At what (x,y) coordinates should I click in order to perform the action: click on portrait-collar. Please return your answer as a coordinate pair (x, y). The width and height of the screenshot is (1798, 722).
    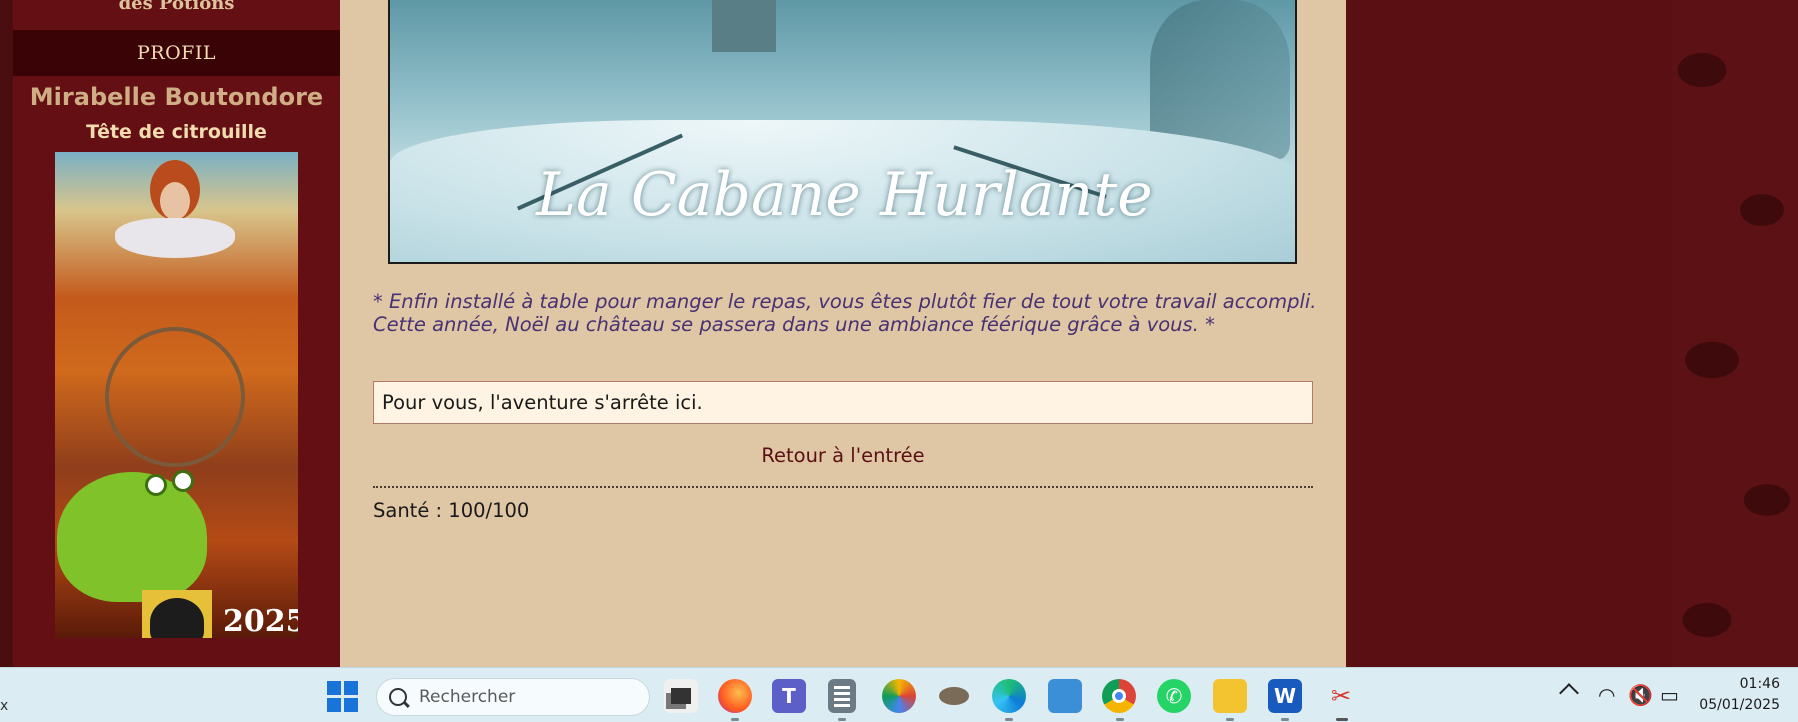
    Looking at the image, I should click on (175, 238).